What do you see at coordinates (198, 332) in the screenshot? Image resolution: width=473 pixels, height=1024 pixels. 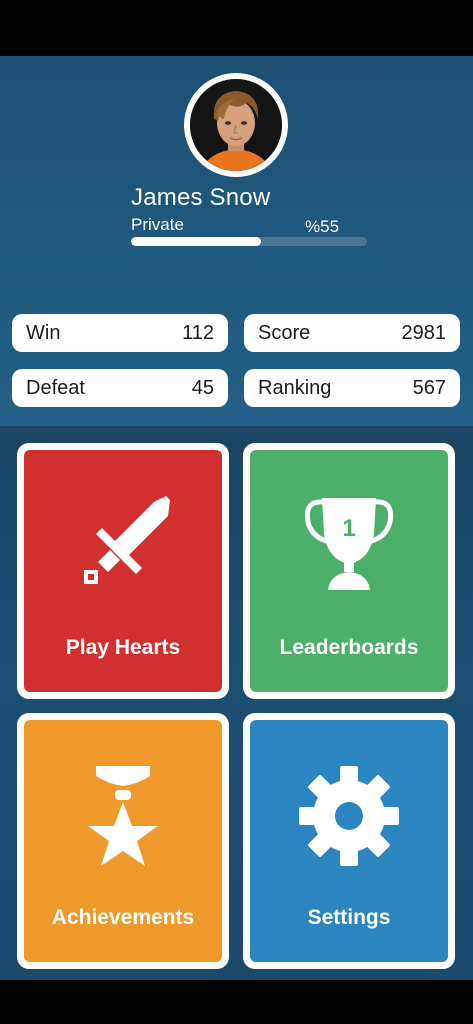 I see `stat-value: 112` at bounding box center [198, 332].